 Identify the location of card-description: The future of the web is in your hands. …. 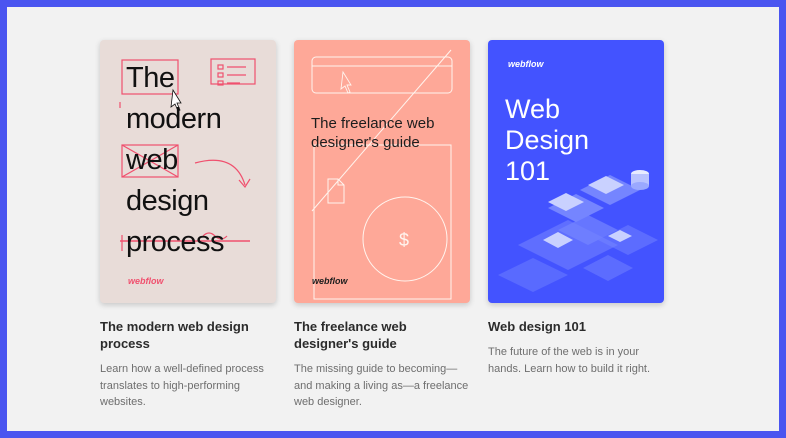
(569, 360).